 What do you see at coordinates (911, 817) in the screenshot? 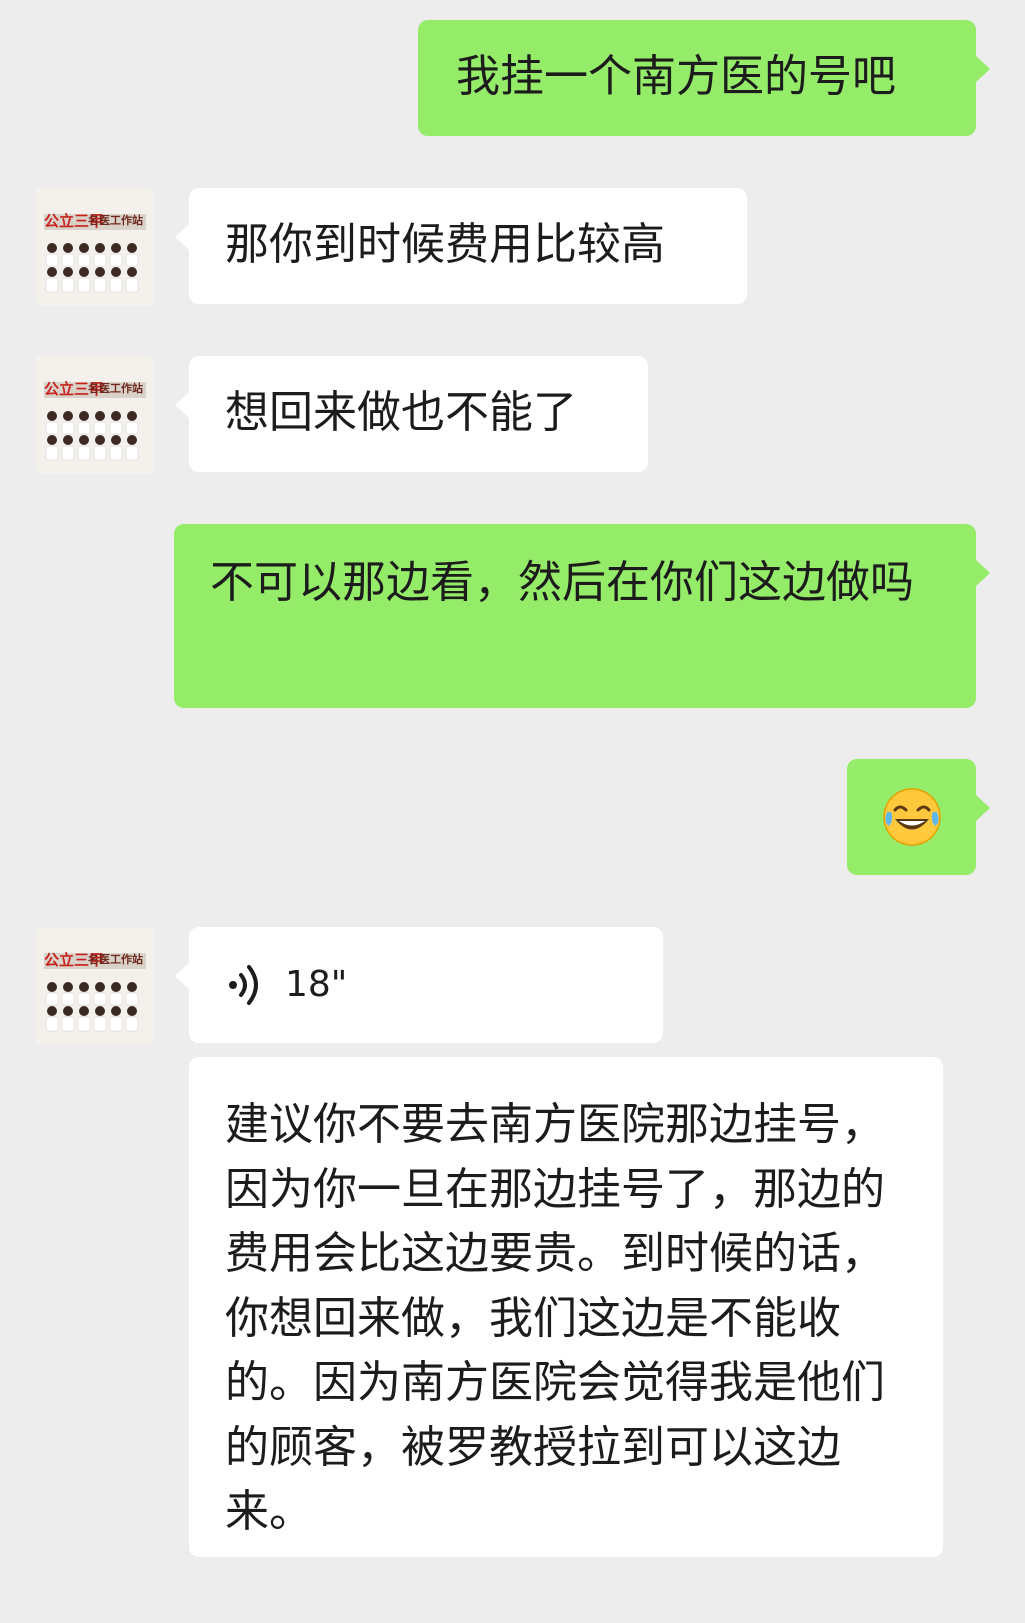
I see `laughing-tears-emoji-icon` at bounding box center [911, 817].